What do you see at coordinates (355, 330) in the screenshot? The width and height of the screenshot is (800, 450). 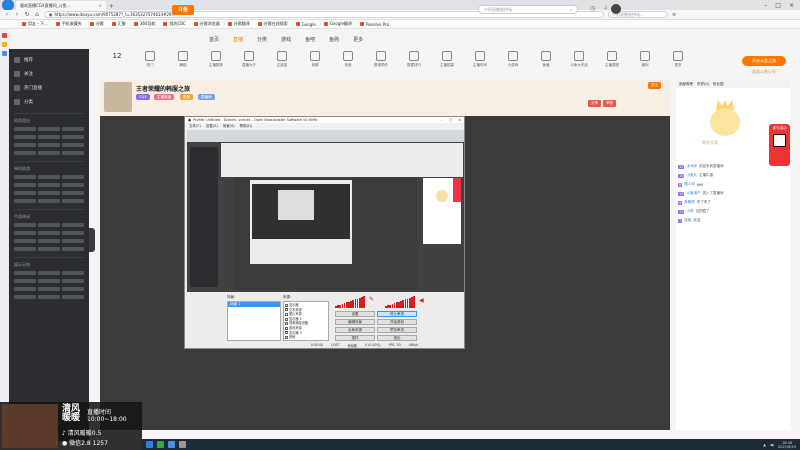 I see `global-sources-button: 全局来源` at bounding box center [355, 330].